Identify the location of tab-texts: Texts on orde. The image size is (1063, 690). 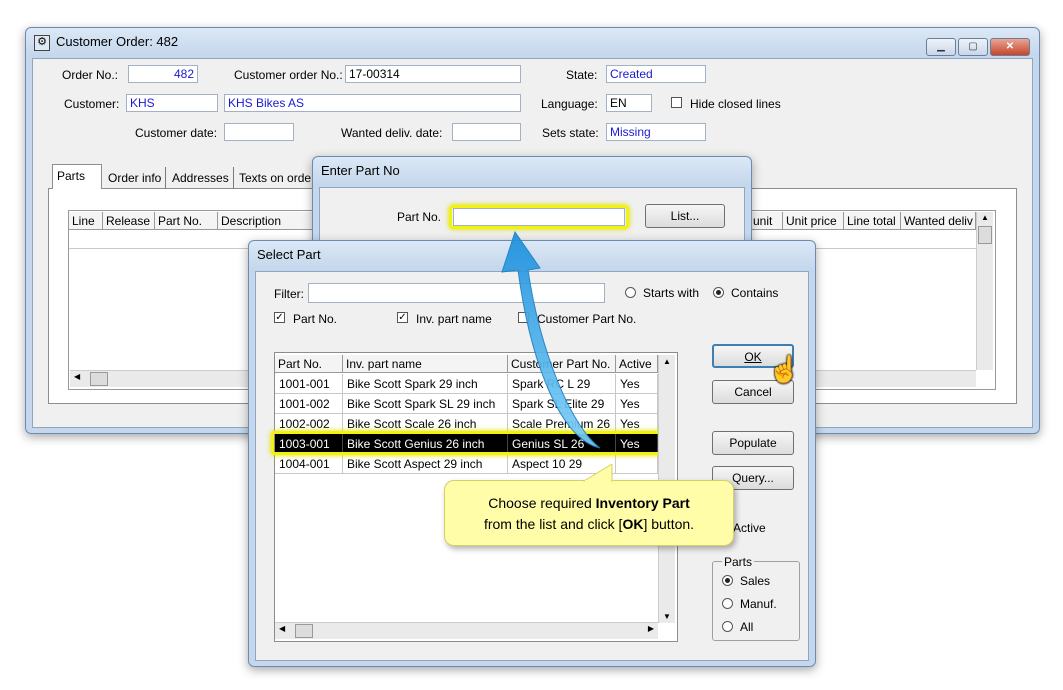
(275, 178).